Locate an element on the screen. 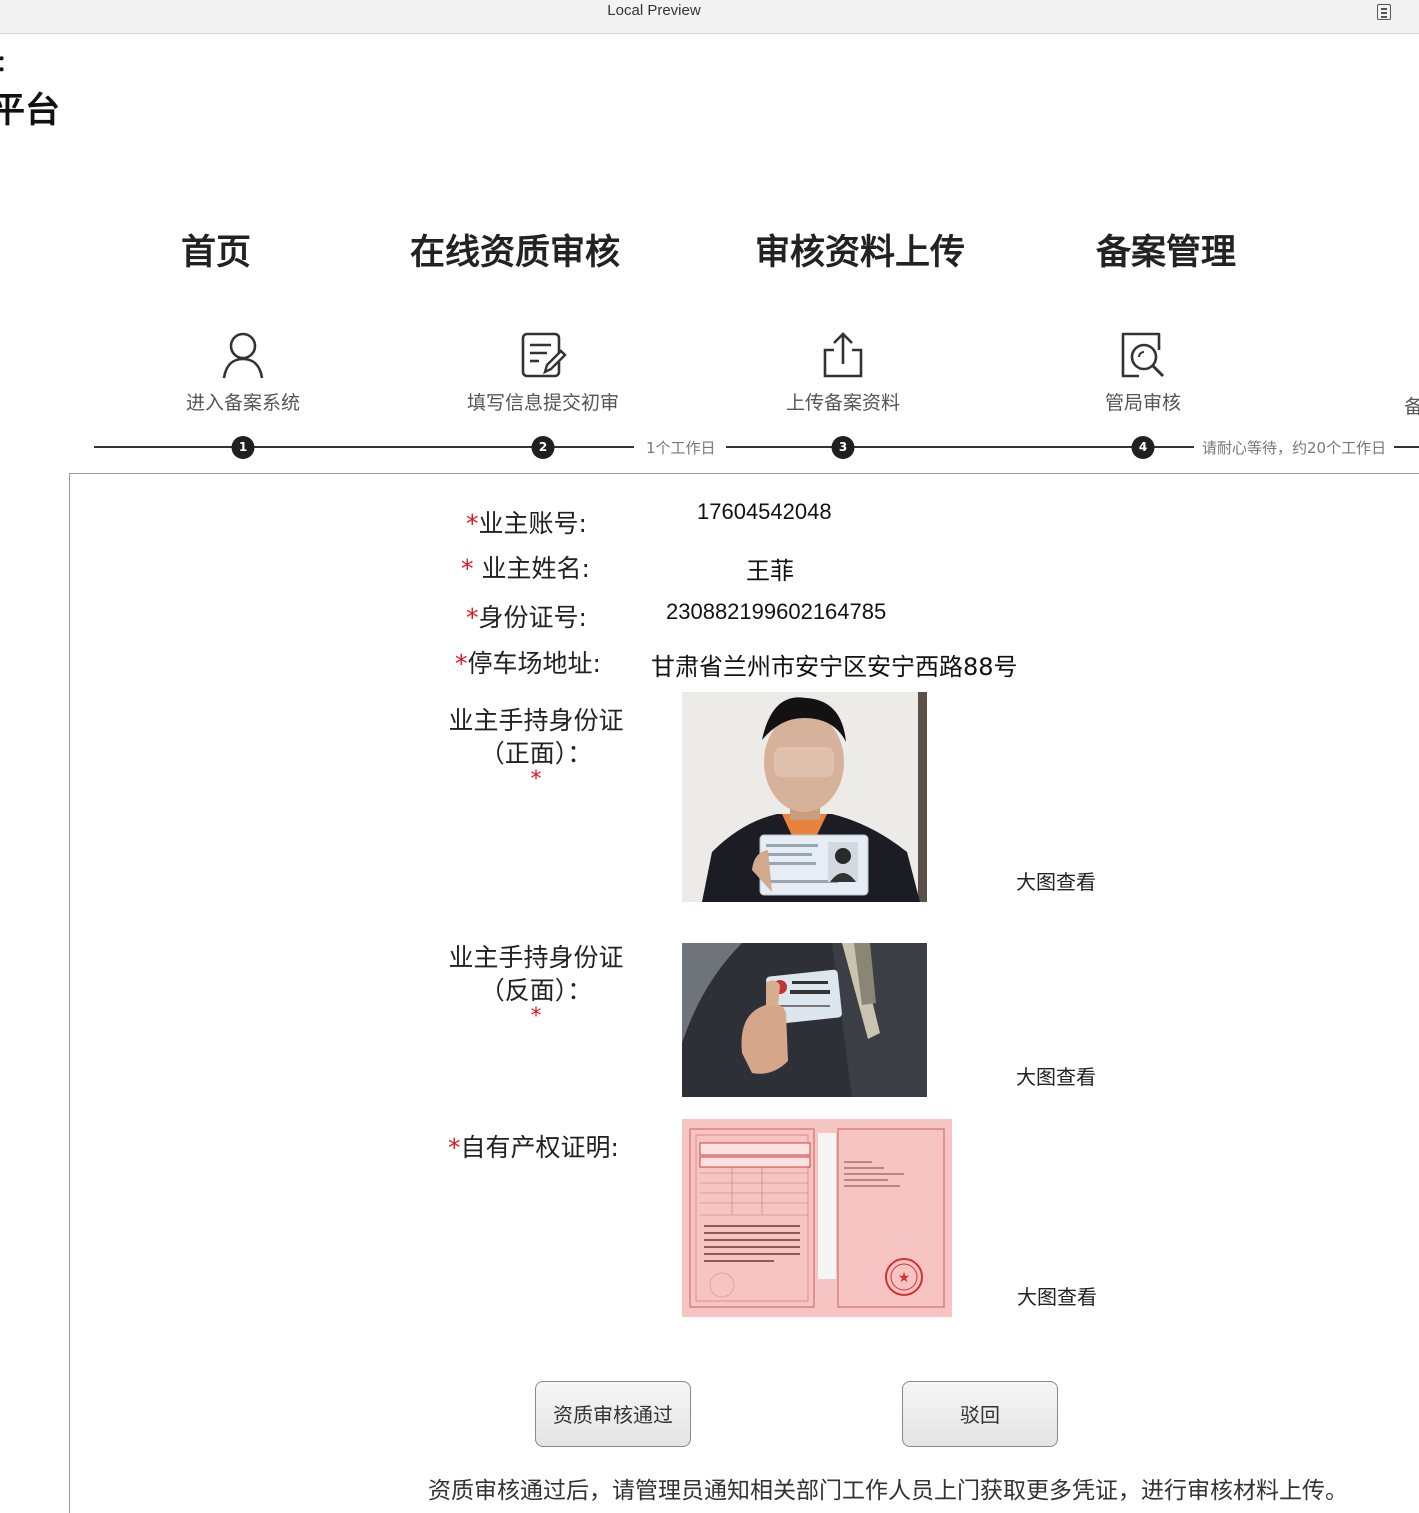 This screenshot has height=1513, width=1419. parking-address-label: *停车场地址: is located at coordinates (528, 663).